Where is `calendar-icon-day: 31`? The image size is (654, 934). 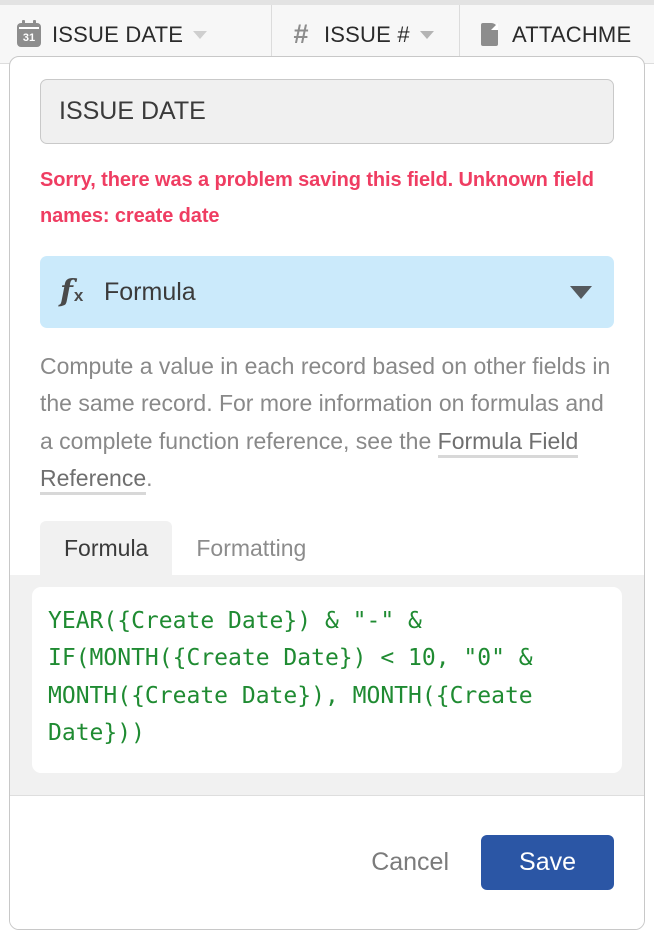
calendar-icon-day: 31 is located at coordinates (29, 37).